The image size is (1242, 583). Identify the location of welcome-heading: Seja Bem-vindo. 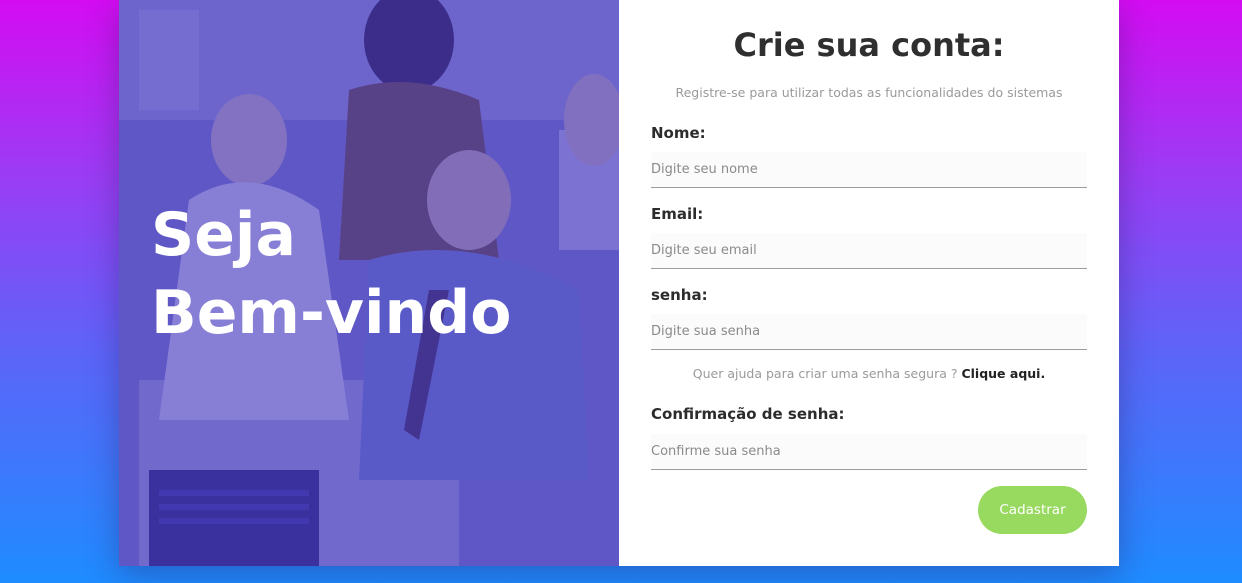
(381, 274).